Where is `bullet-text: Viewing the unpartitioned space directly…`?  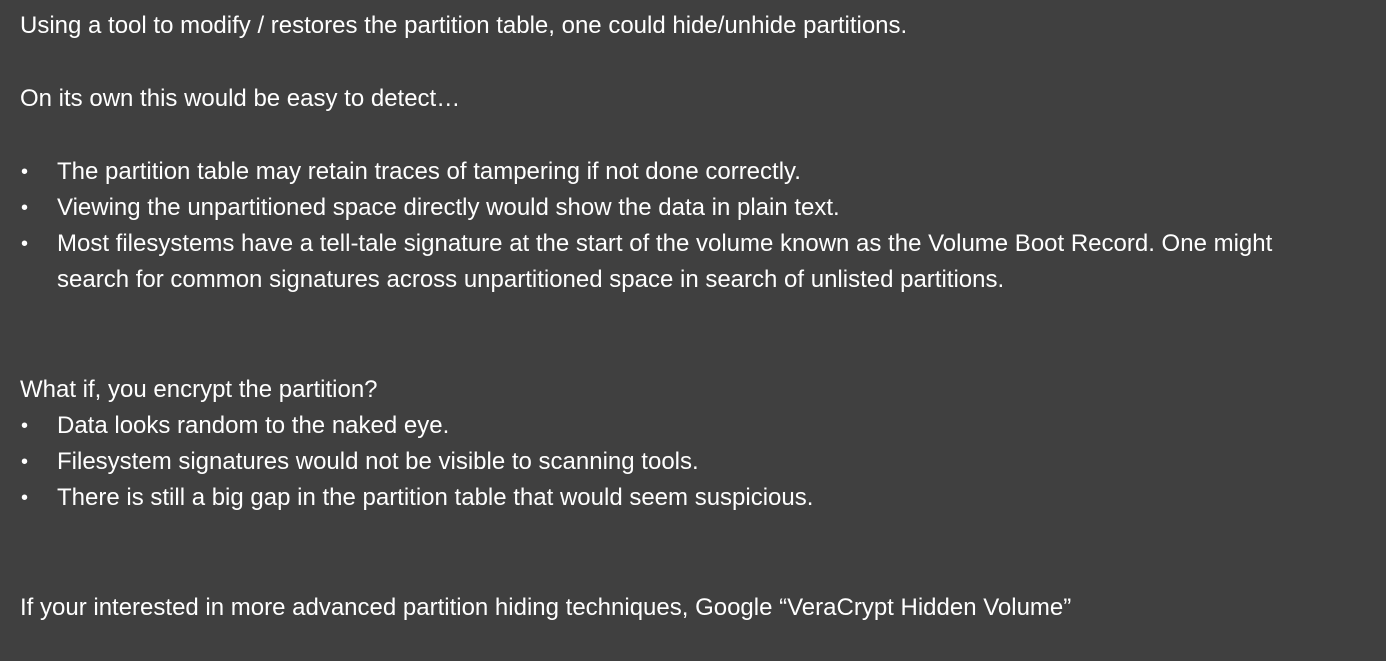
bullet-text: Viewing the unpartitioned space directly… is located at coordinates (448, 207).